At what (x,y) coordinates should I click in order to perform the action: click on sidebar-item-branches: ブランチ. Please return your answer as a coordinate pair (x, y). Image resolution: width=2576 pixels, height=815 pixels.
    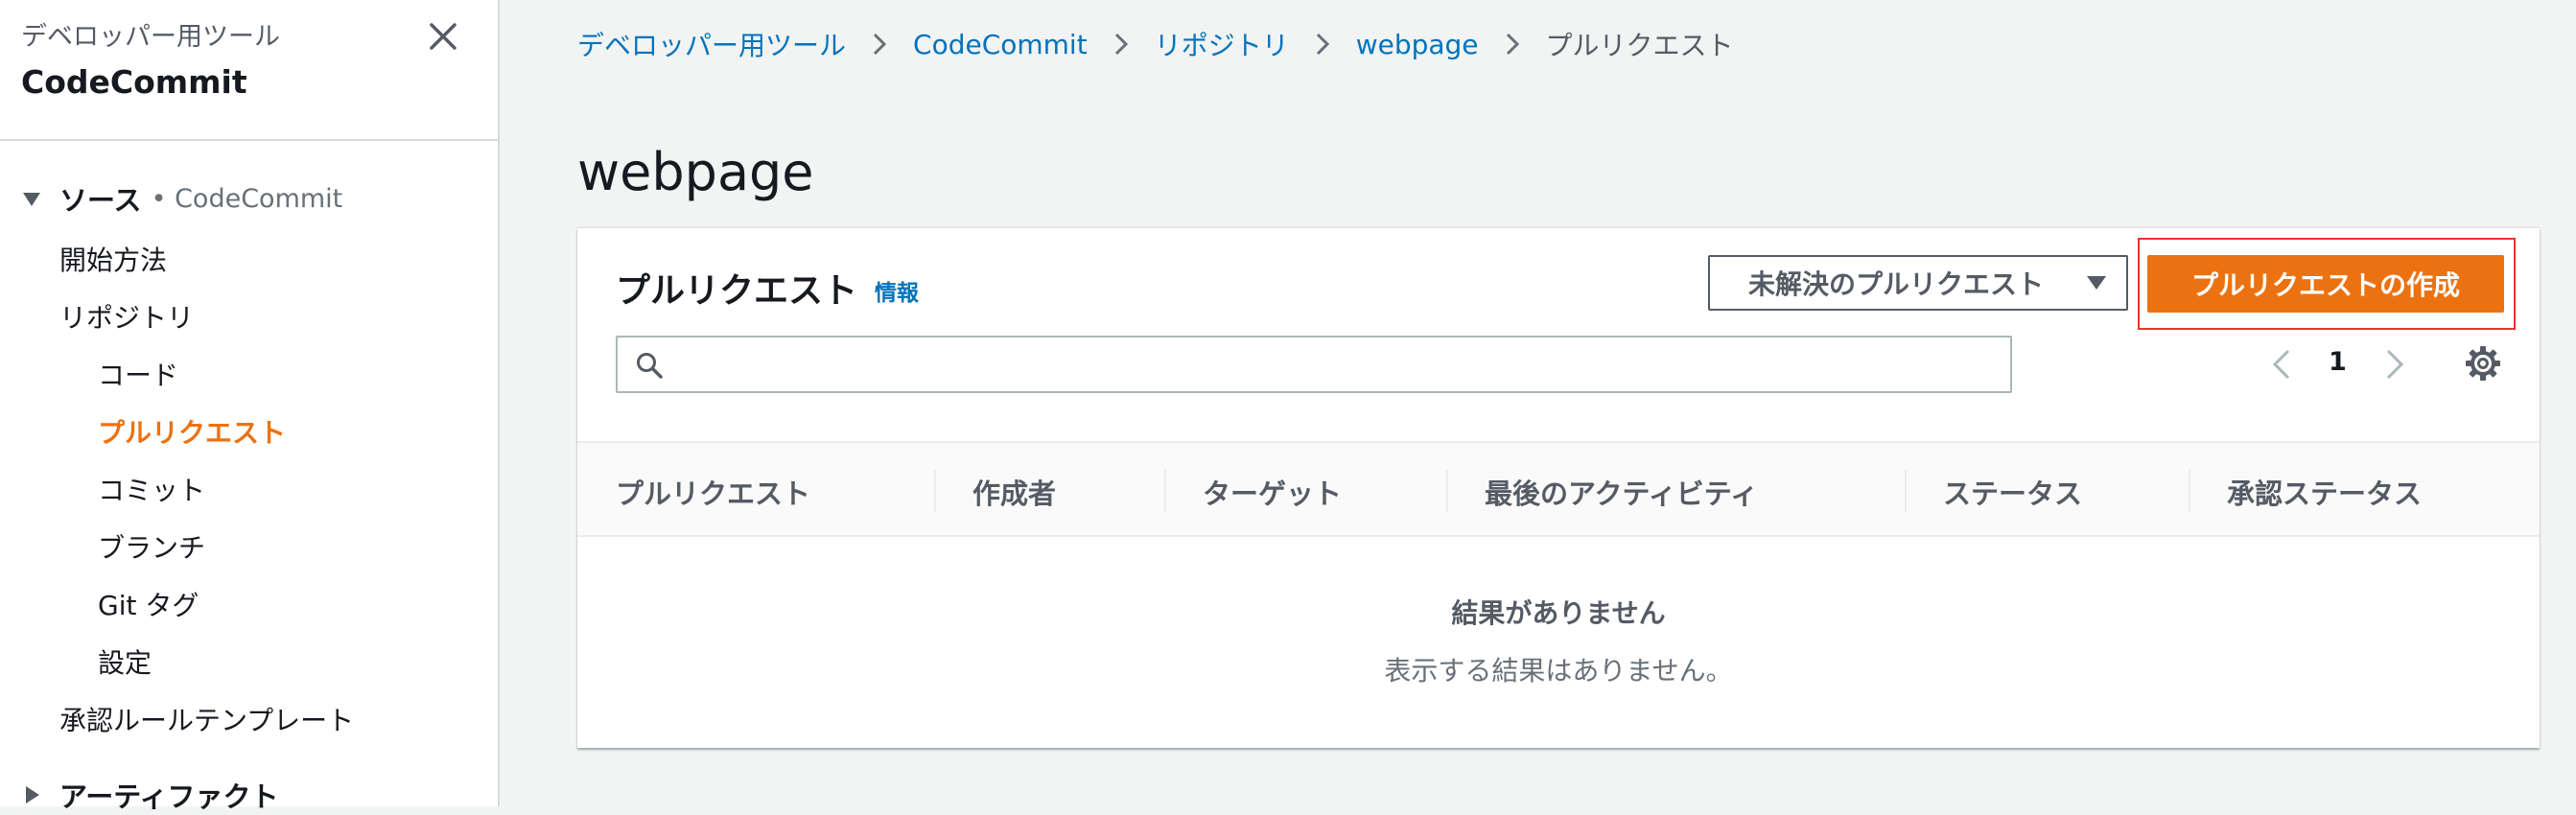
    Looking at the image, I should click on (151, 546).